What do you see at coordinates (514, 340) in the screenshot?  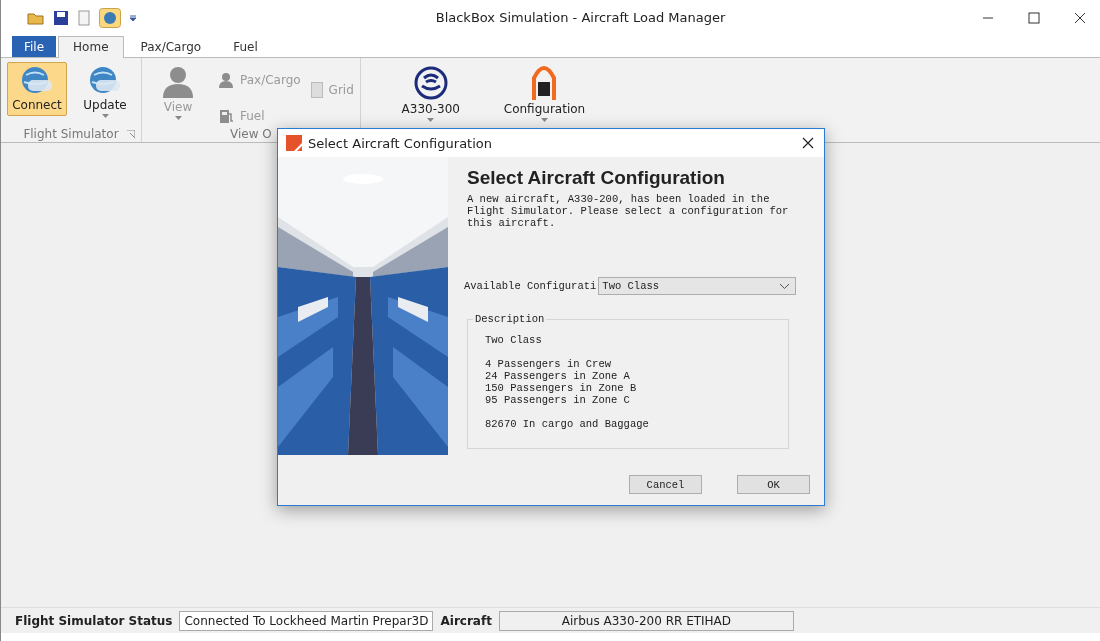 I see `description-line: Two Class` at bounding box center [514, 340].